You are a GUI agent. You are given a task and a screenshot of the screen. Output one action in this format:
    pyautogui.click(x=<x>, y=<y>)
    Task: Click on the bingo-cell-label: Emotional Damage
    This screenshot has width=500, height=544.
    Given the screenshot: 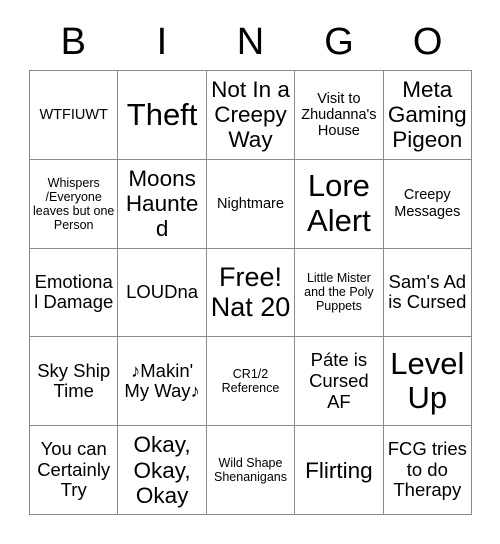 What is the action you would take?
    pyautogui.click(x=74, y=291)
    